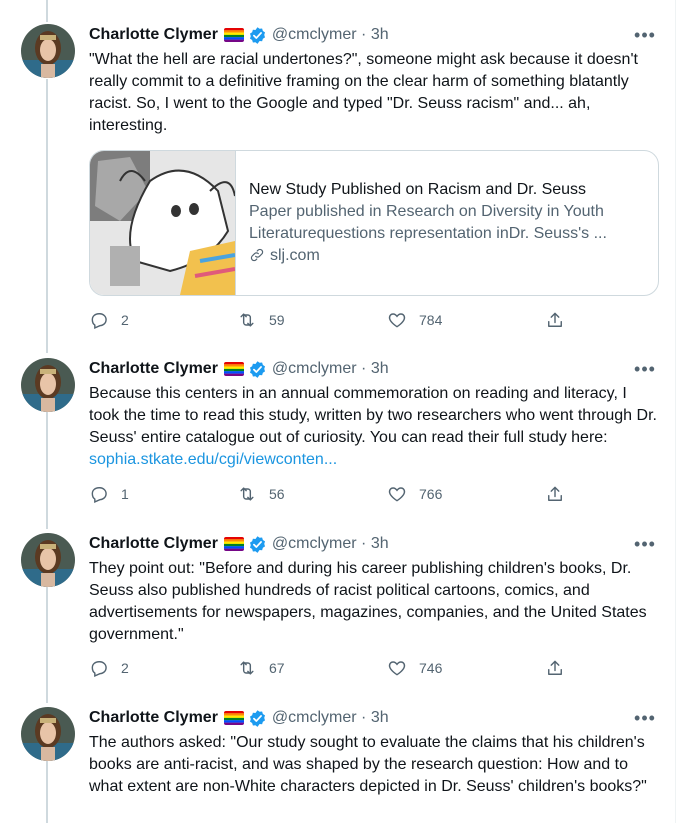 The image size is (693, 823). Describe the element at coordinates (431, 320) in the screenshot. I see `like-count: 784` at that location.